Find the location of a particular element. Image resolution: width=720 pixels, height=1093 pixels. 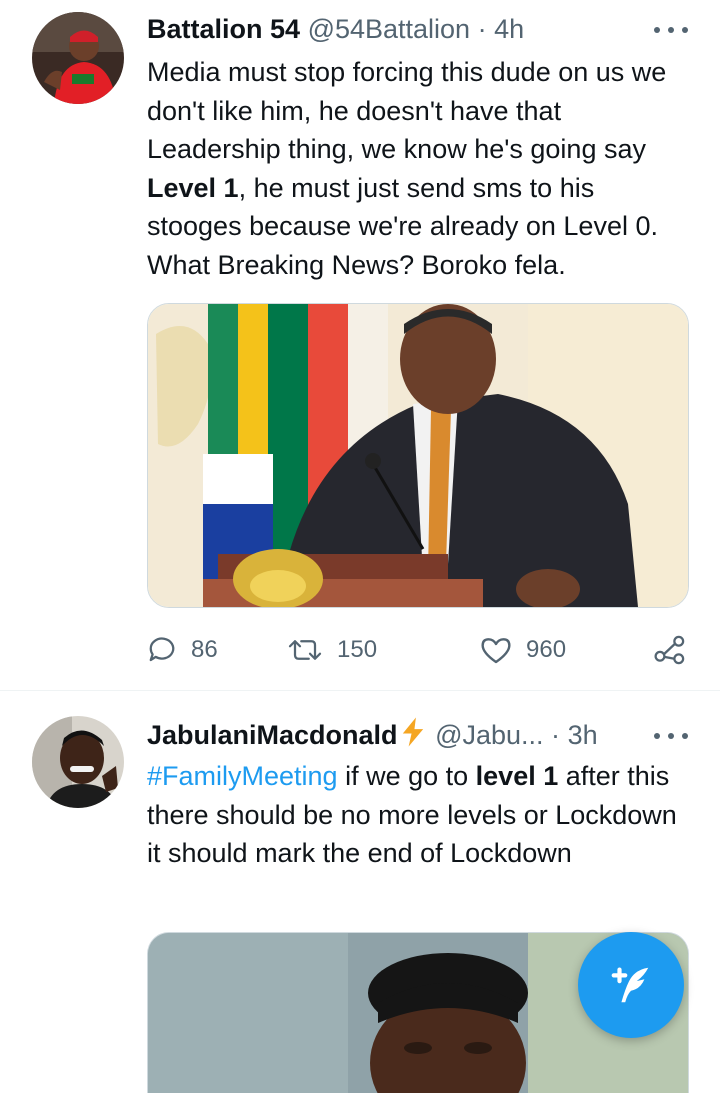

reply-count: 86 is located at coordinates (204, 649).